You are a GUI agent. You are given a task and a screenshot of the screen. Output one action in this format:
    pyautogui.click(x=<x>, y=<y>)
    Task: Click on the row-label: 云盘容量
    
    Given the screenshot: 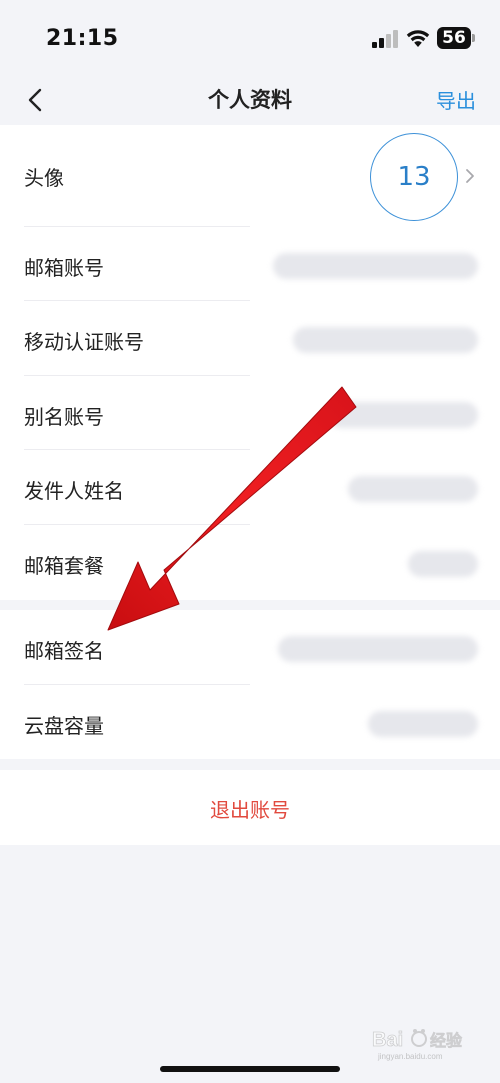 What is the action you would take?
    pyautogui.click(x=64, y=726)
    